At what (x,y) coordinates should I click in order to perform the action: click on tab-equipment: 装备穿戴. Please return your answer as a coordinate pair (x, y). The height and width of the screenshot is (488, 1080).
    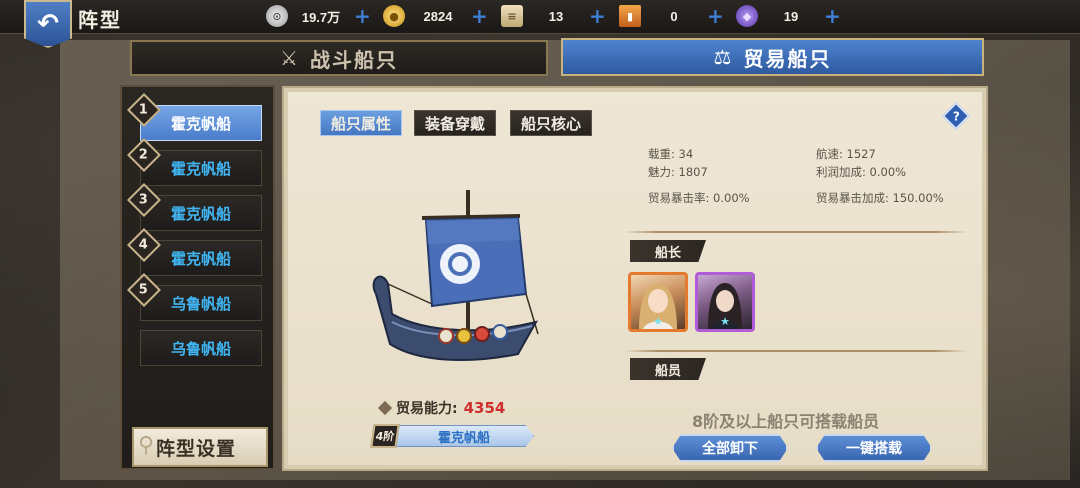
    Looking at the image, I should click on (455, 123).